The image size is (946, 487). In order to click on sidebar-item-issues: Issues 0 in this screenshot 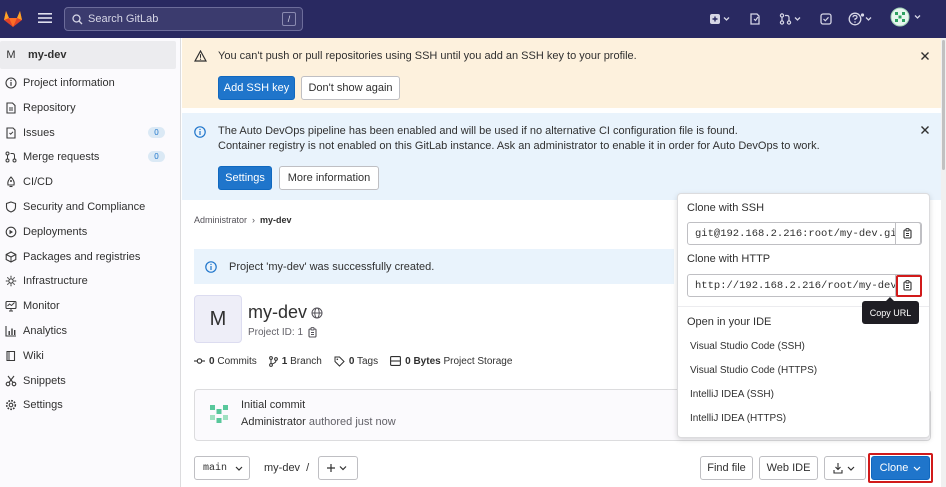, I will do `click(88, 133)`.